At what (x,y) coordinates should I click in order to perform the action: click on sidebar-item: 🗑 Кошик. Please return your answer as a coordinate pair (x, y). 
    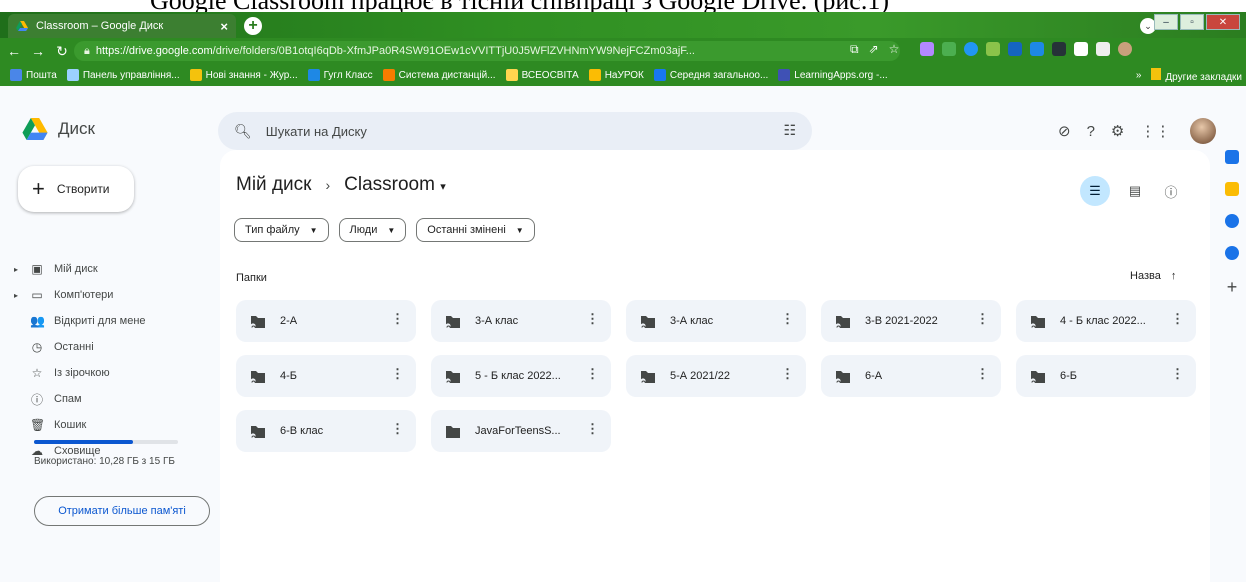
    Looking at the image, I should click on (117, 425).